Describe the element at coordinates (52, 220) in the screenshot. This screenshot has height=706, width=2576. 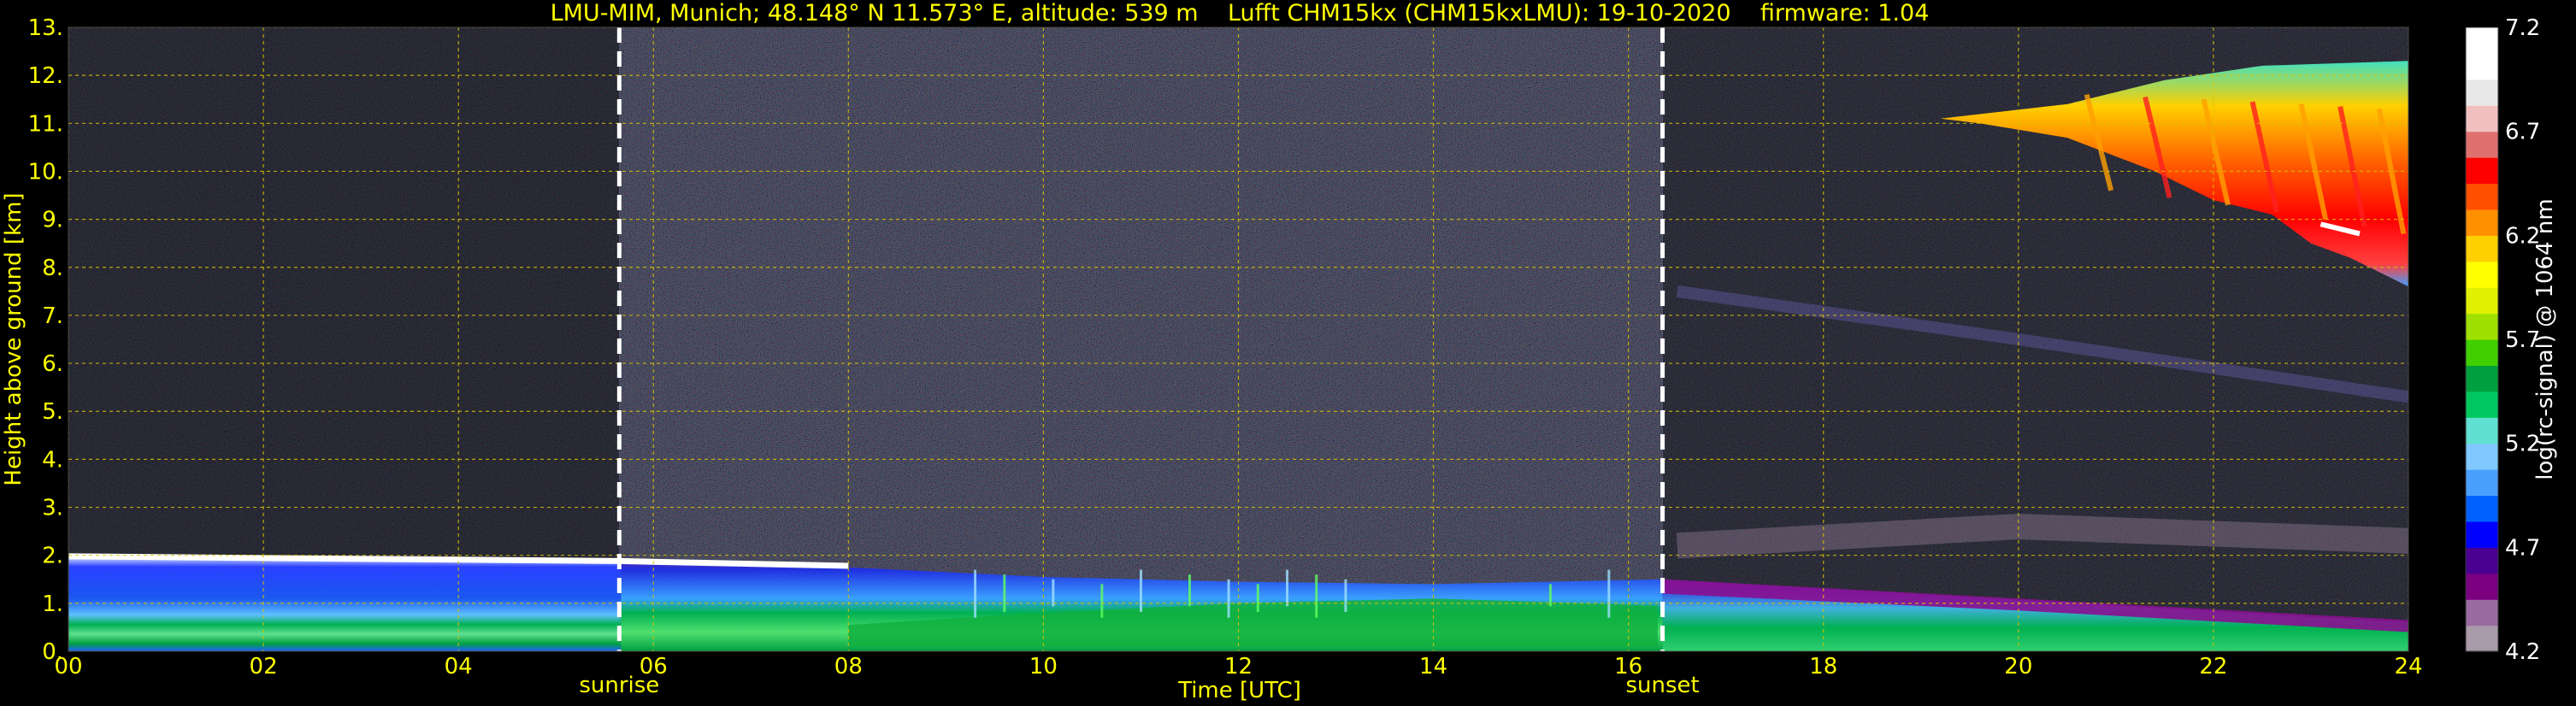
I see `y-tick-label: 9.` at that location.